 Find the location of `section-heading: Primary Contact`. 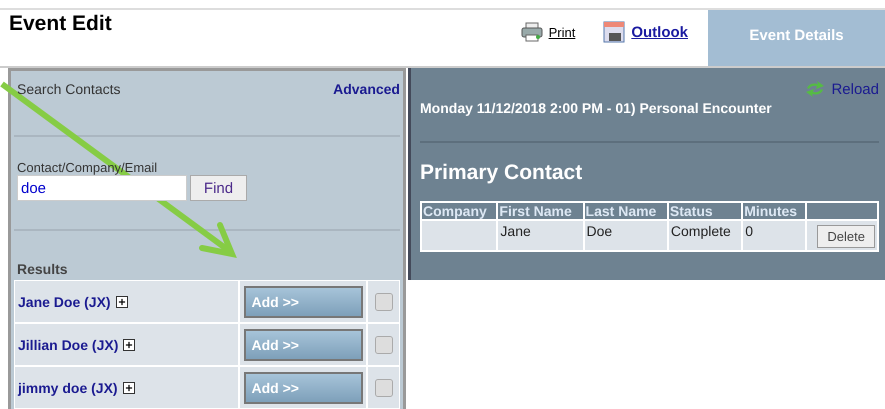

section-heading: Primary Contact is located at coordinates (502, 173).